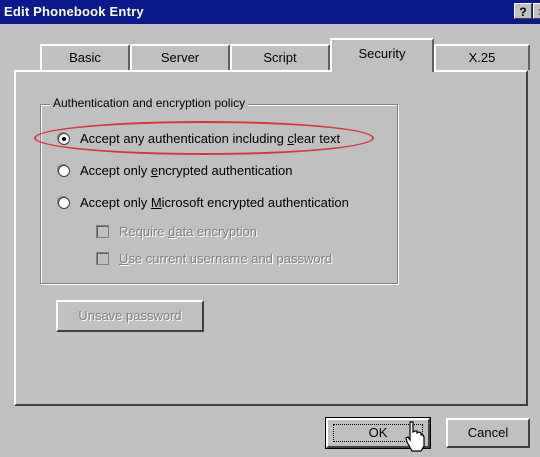 Image resolution: width=540 pixels, height=457 pixels. Describe the element at coordinates (64, 138) in the screenshot. I see `radio-selected-icon` at that location.